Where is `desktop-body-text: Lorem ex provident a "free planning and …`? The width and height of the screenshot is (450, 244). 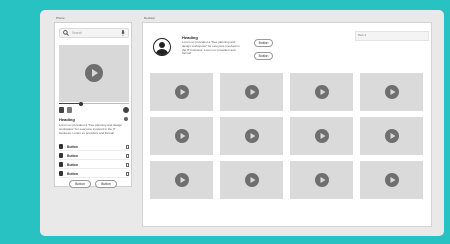
desktop-body-text: Lorem ex provident a "free planning and … is located at coordinates (211, 48).